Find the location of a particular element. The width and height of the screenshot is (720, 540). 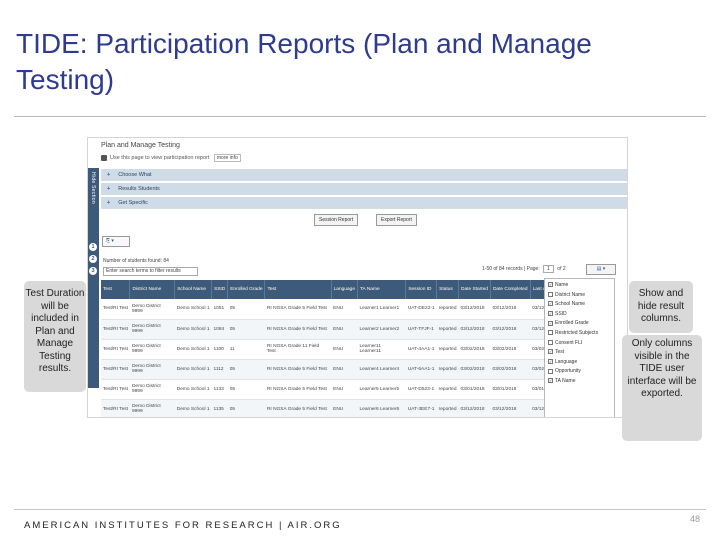

column-header: Date Completed is located at coordinates (510, 289).